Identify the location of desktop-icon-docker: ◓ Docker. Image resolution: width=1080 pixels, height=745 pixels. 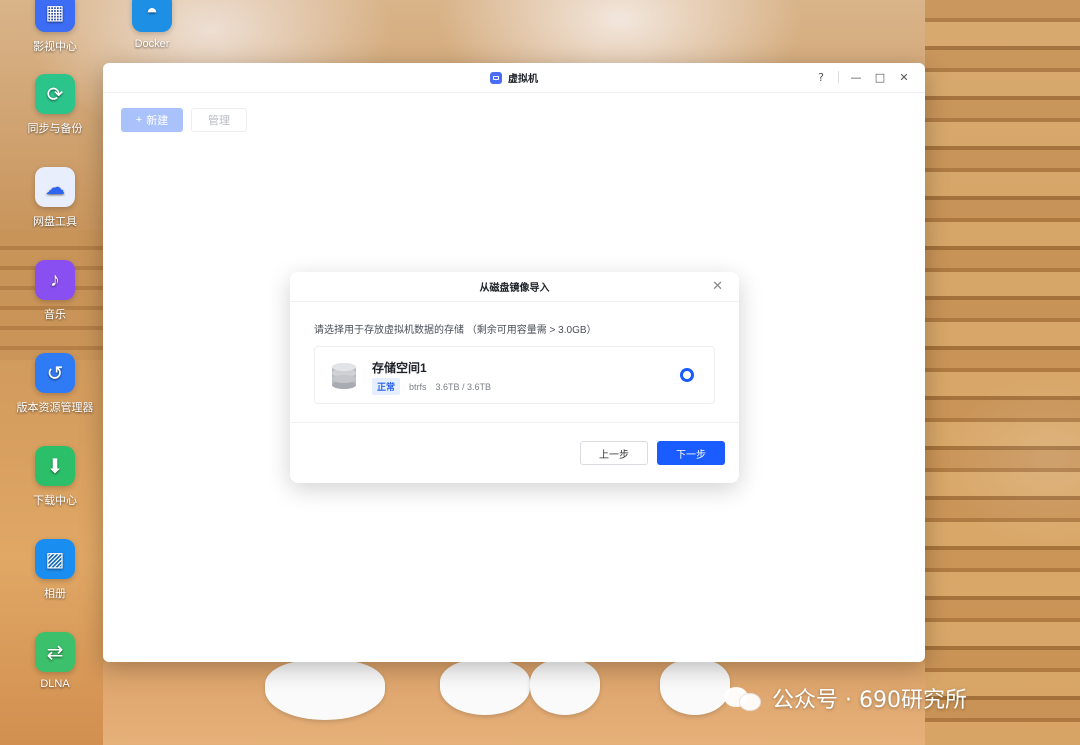
(152, 25).